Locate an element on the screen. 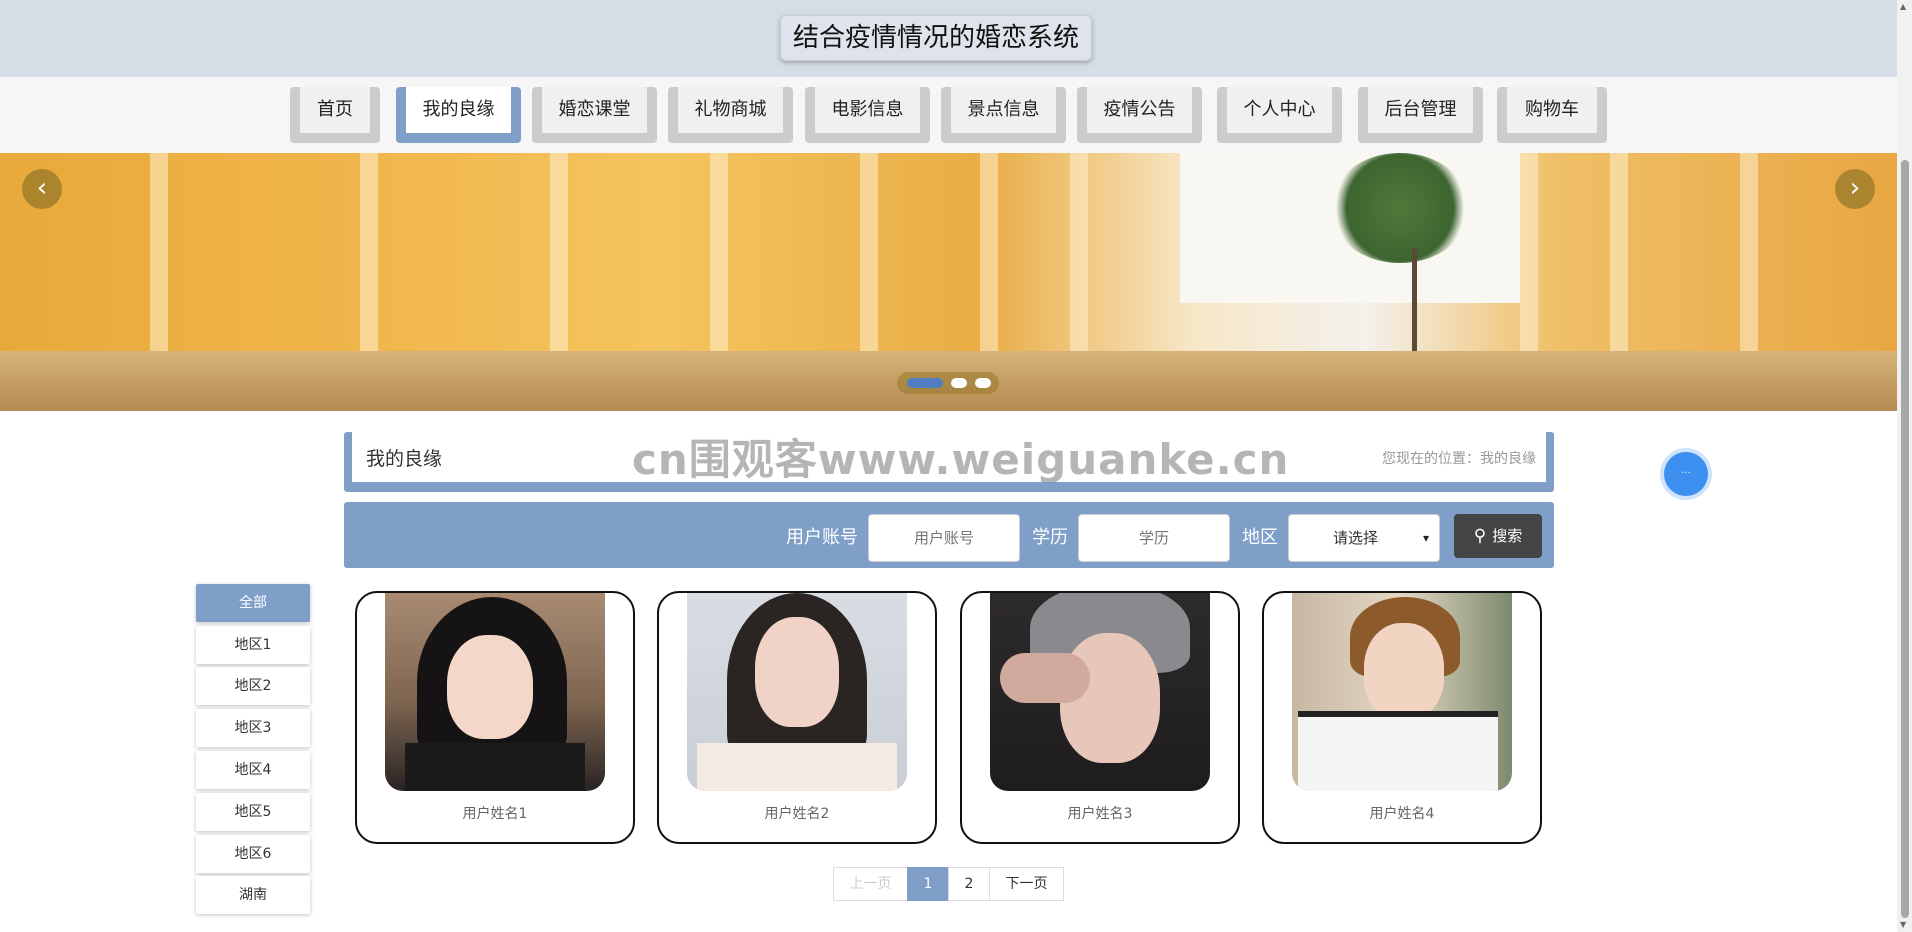 Image resolution: width=1912 pixels, height=932 pixels. page-scrollbar: ▲ ▼ is located at coordinates (1904, 466).